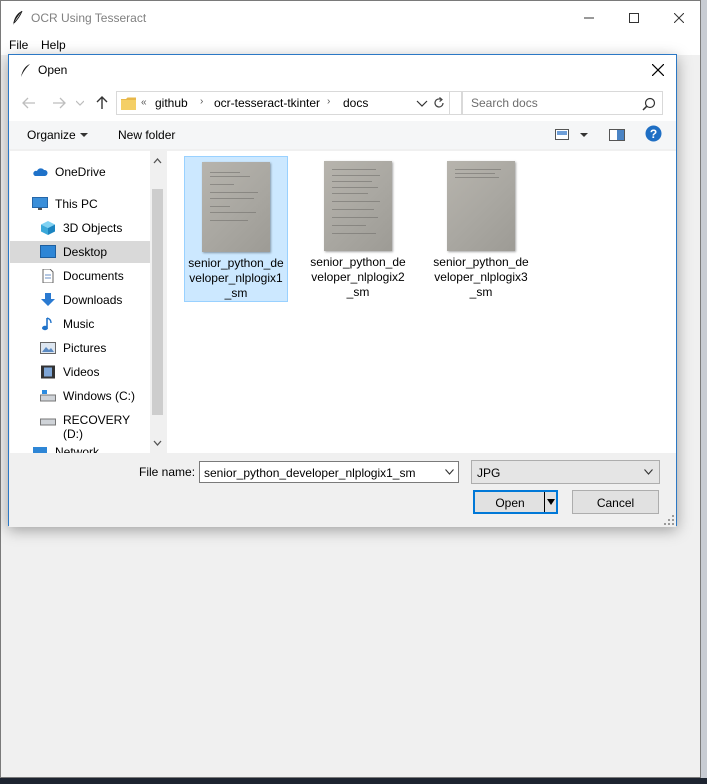 The width and height of the screenshot is (707, 784). I want to click on file-name-value: senior_python_developer_nlplogix1_sm, so click(310, 473).